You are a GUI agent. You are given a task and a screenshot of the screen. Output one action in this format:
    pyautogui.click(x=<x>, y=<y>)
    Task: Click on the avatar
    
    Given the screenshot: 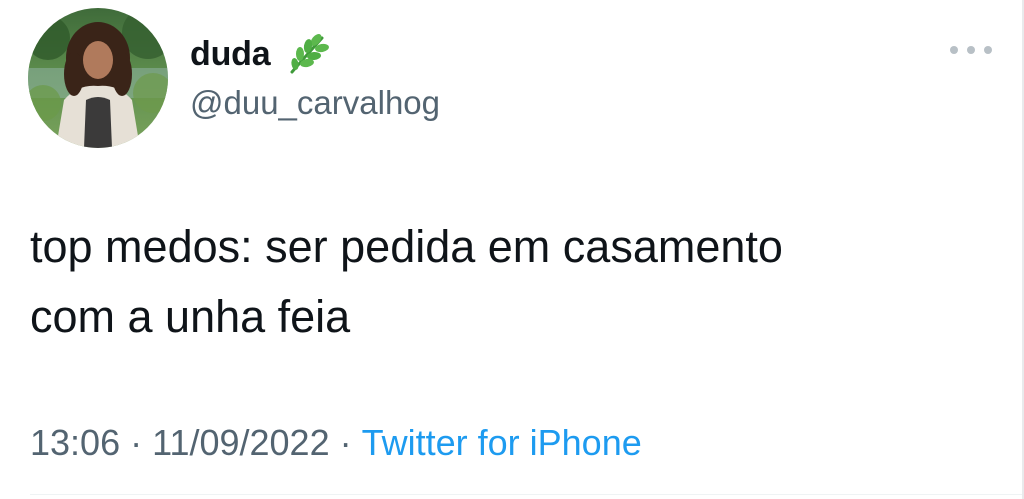 What is the action you would take?
    pyautogui.click(x=98, y=78)
    